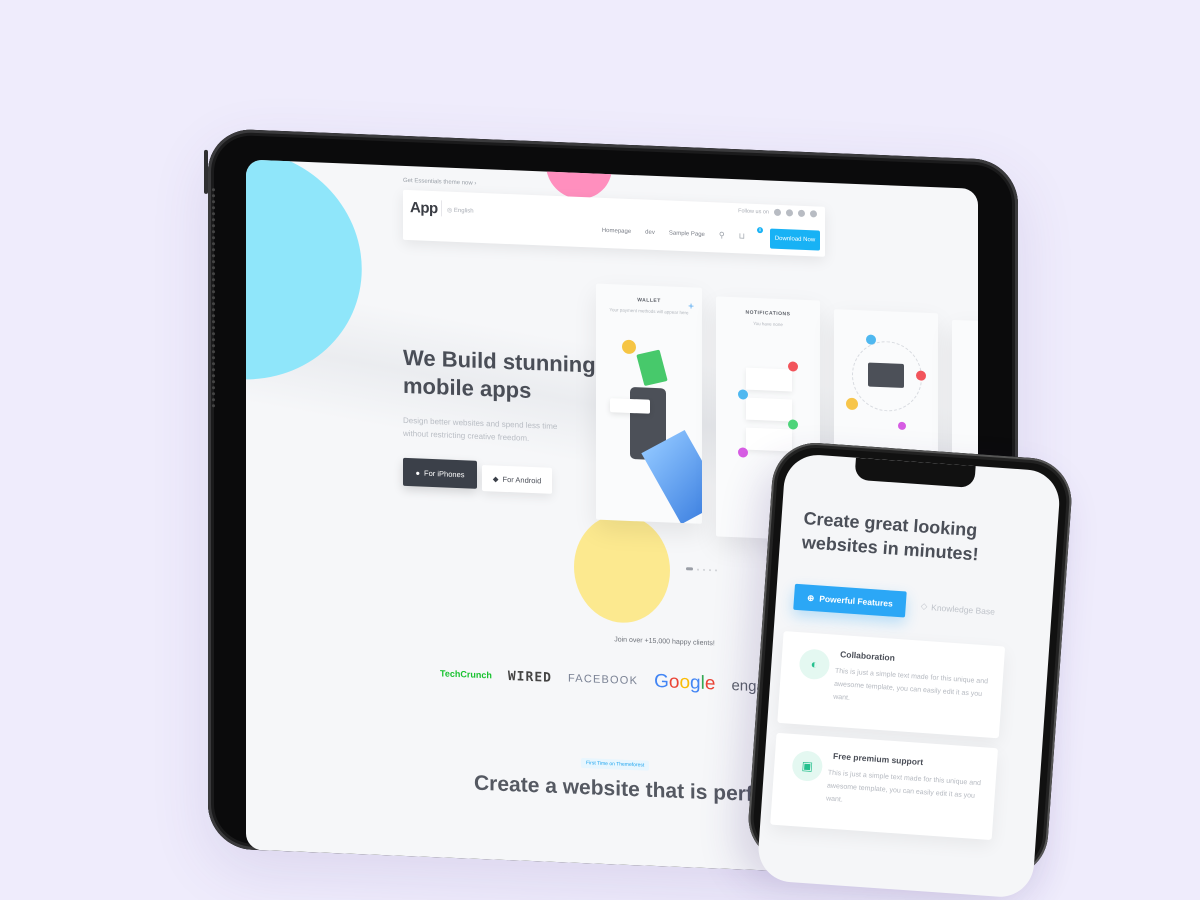 The width and height of the screenshot is (1200, 900). I want to click on carousel-dots, so click(701, 569).